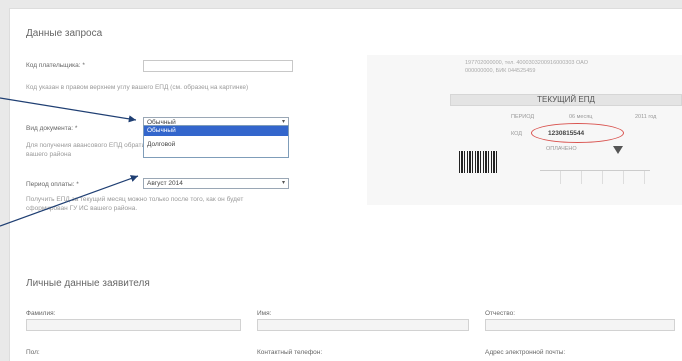 This screenshot has height=361, width=682. Describe the element at coordinates (525, 352) in the screenshot. I see `email-label: Адрес электронной почты:` at that location.